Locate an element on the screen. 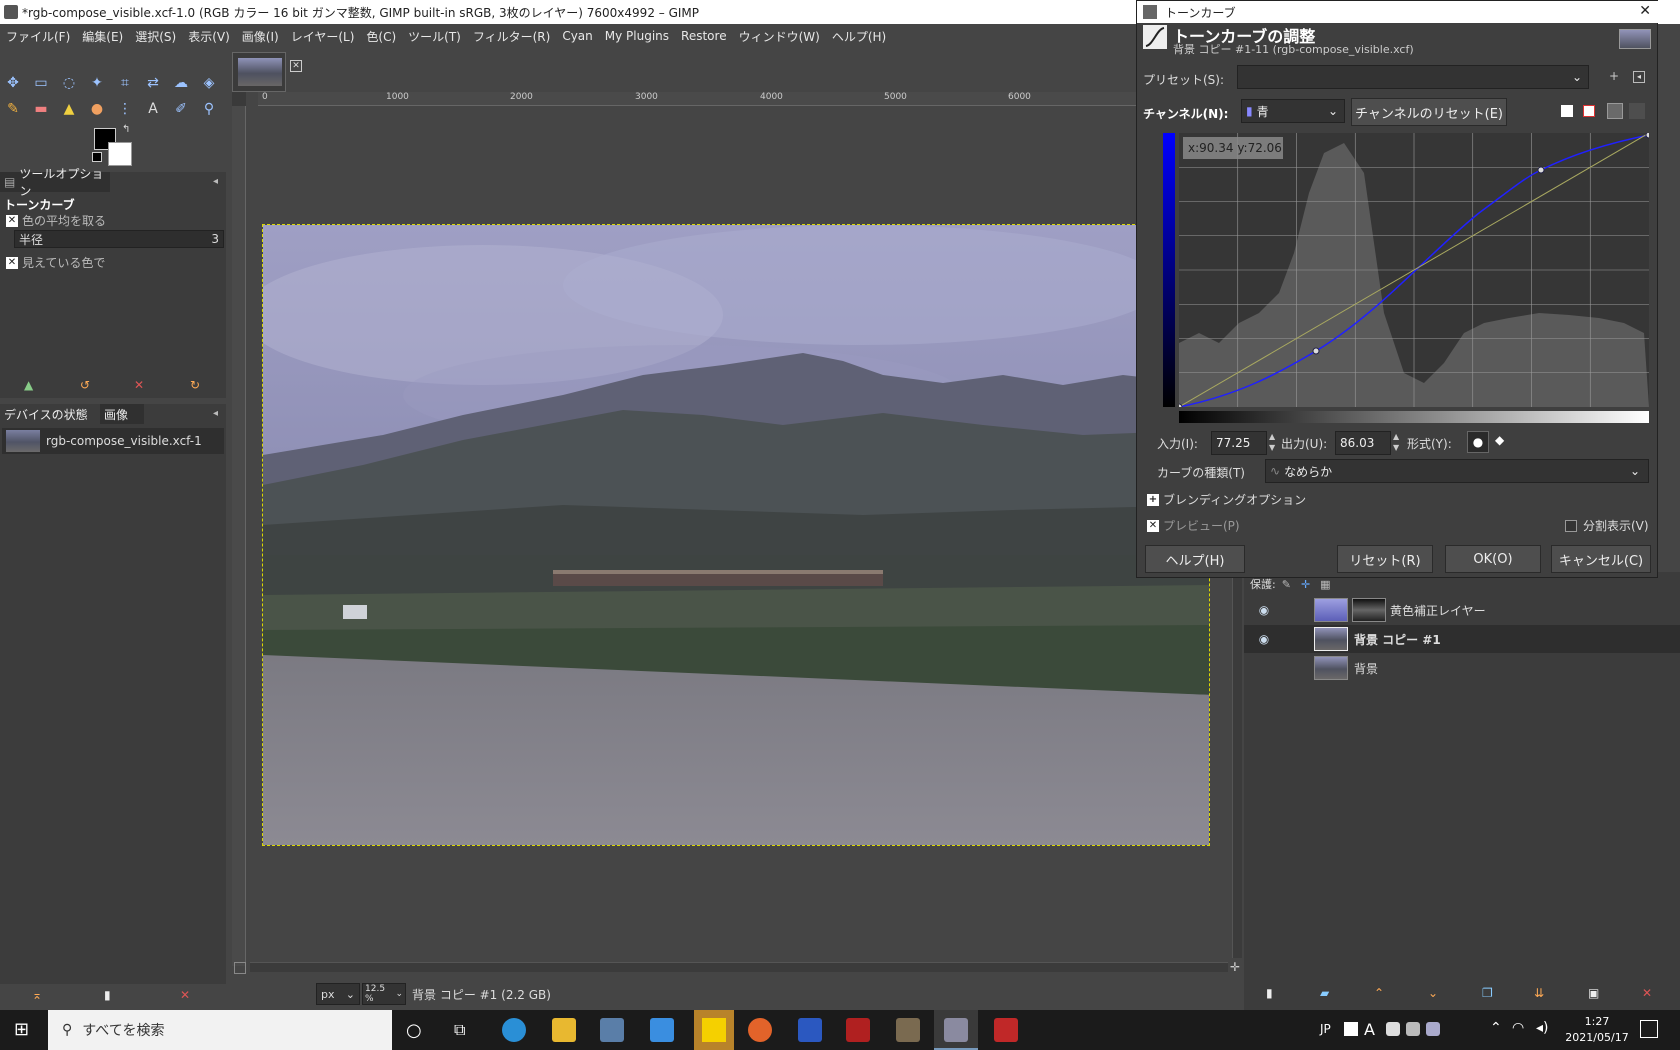  mail-icon is located at coordinates (662, 1030).